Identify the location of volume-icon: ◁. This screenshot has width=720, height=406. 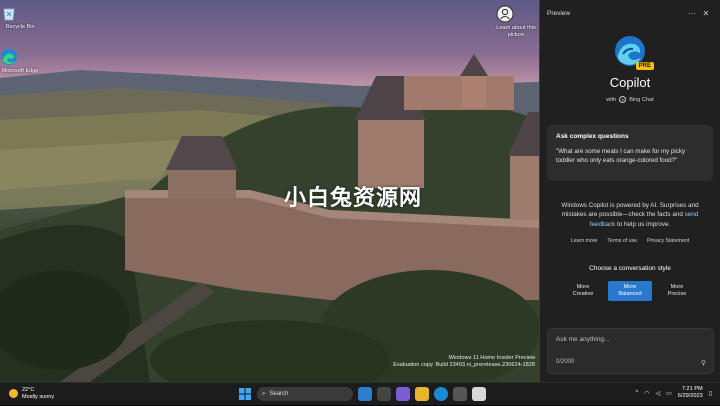
(658, 393).